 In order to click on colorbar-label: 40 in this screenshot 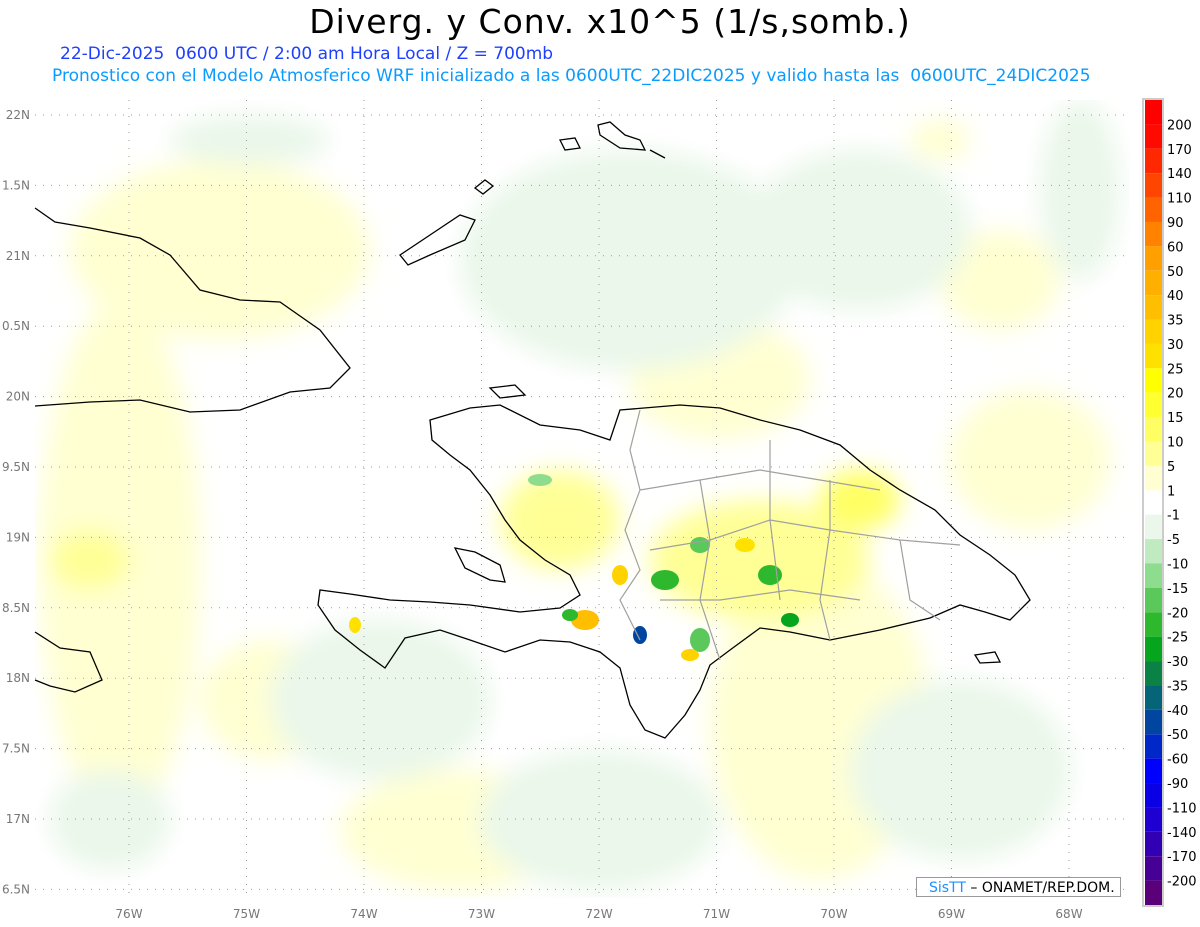, I will do `click(1175, 296)`.